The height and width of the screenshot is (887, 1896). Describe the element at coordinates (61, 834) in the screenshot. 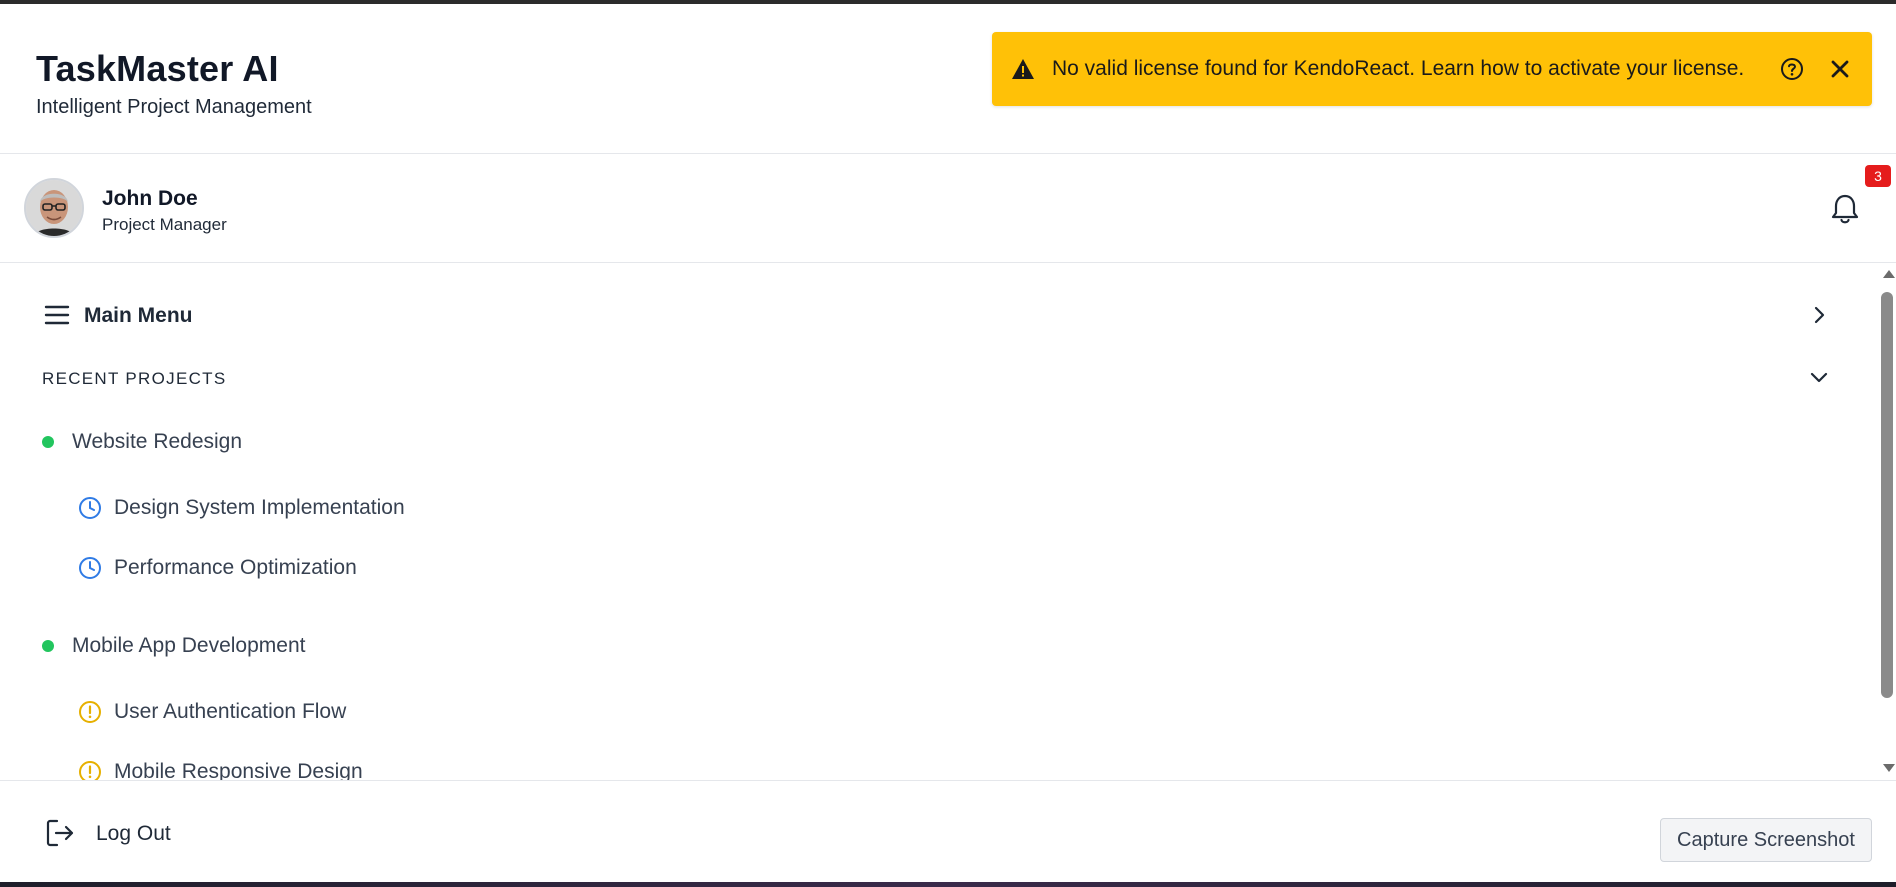

I see `logout-icon` at that location.